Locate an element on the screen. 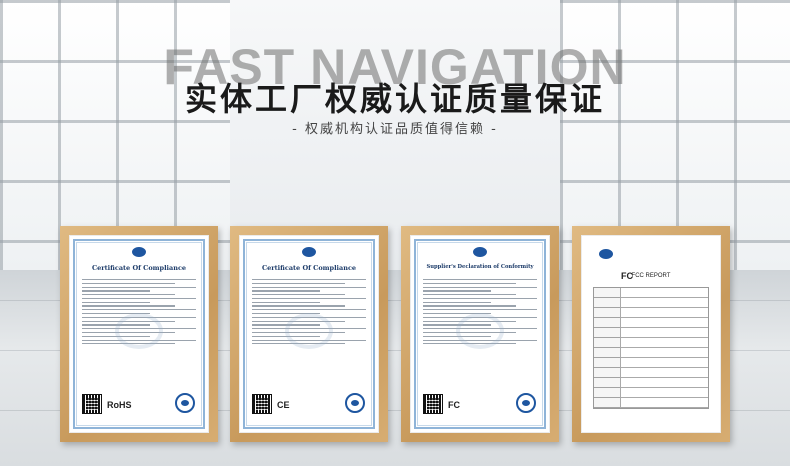  ce-mark: CE is located at coordinates (283, 405).